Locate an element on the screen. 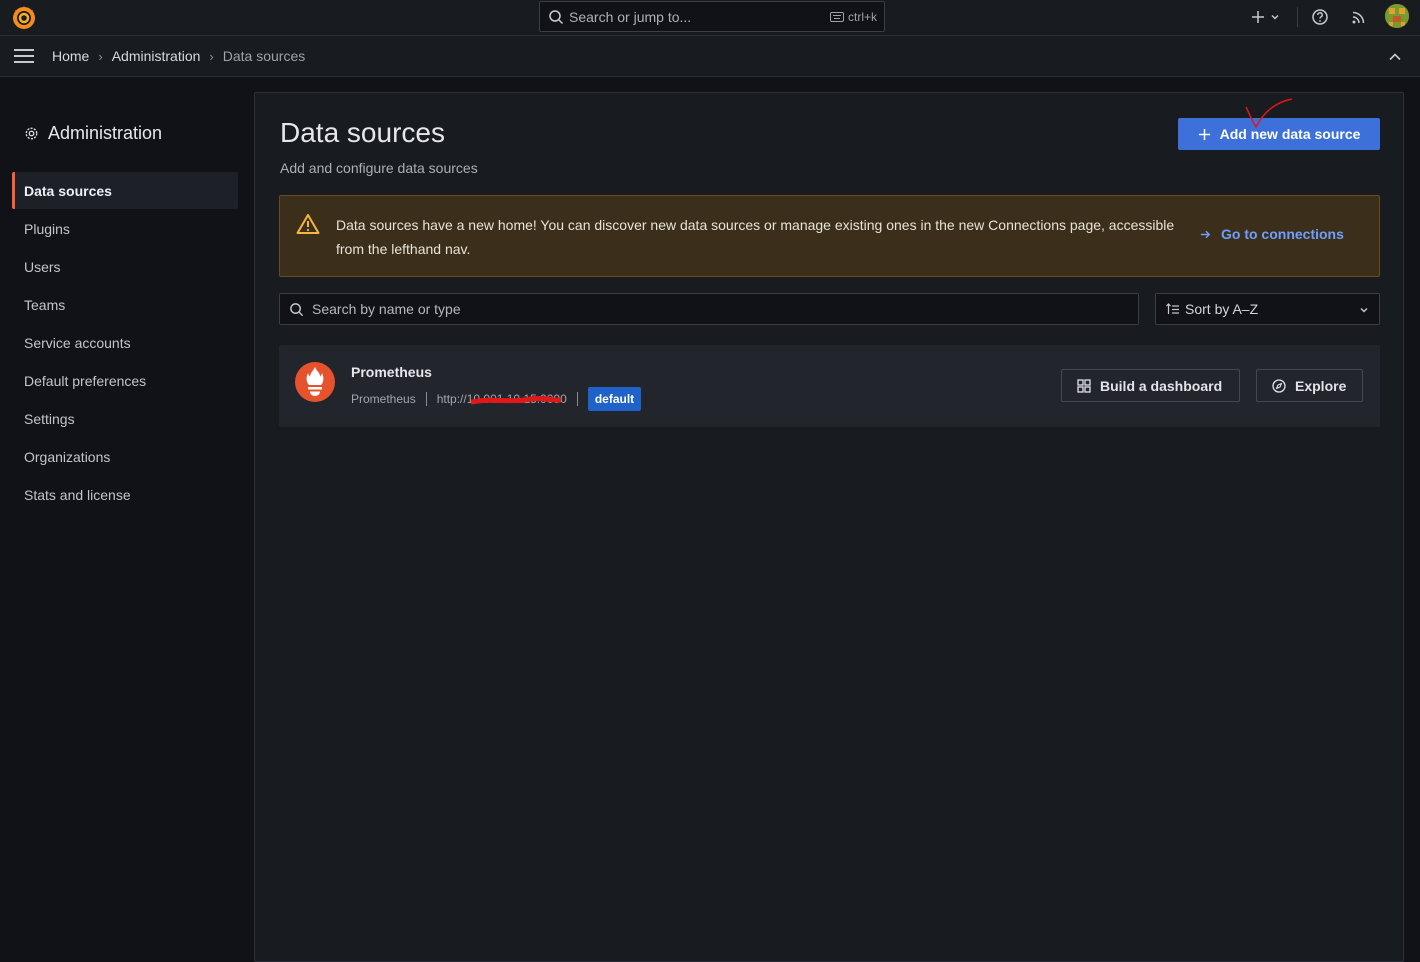  rss-icon is located at coordinates (1358, 17).